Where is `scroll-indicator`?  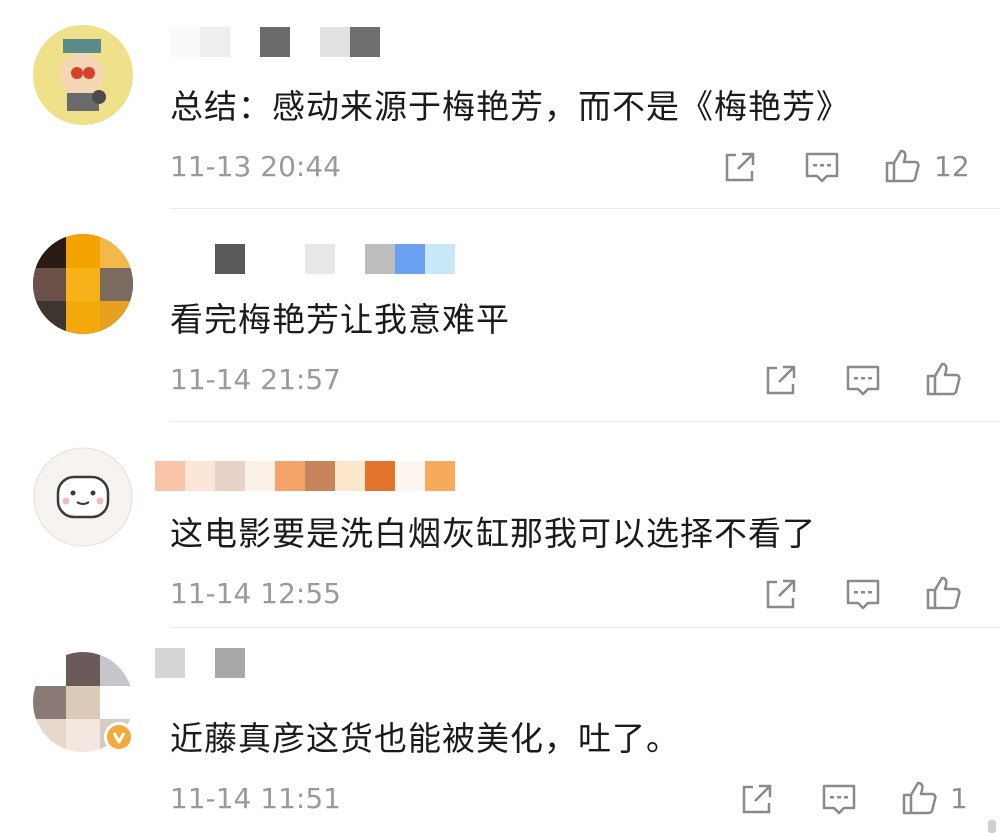
scroll-indicator is located at coordinates (992, 826).